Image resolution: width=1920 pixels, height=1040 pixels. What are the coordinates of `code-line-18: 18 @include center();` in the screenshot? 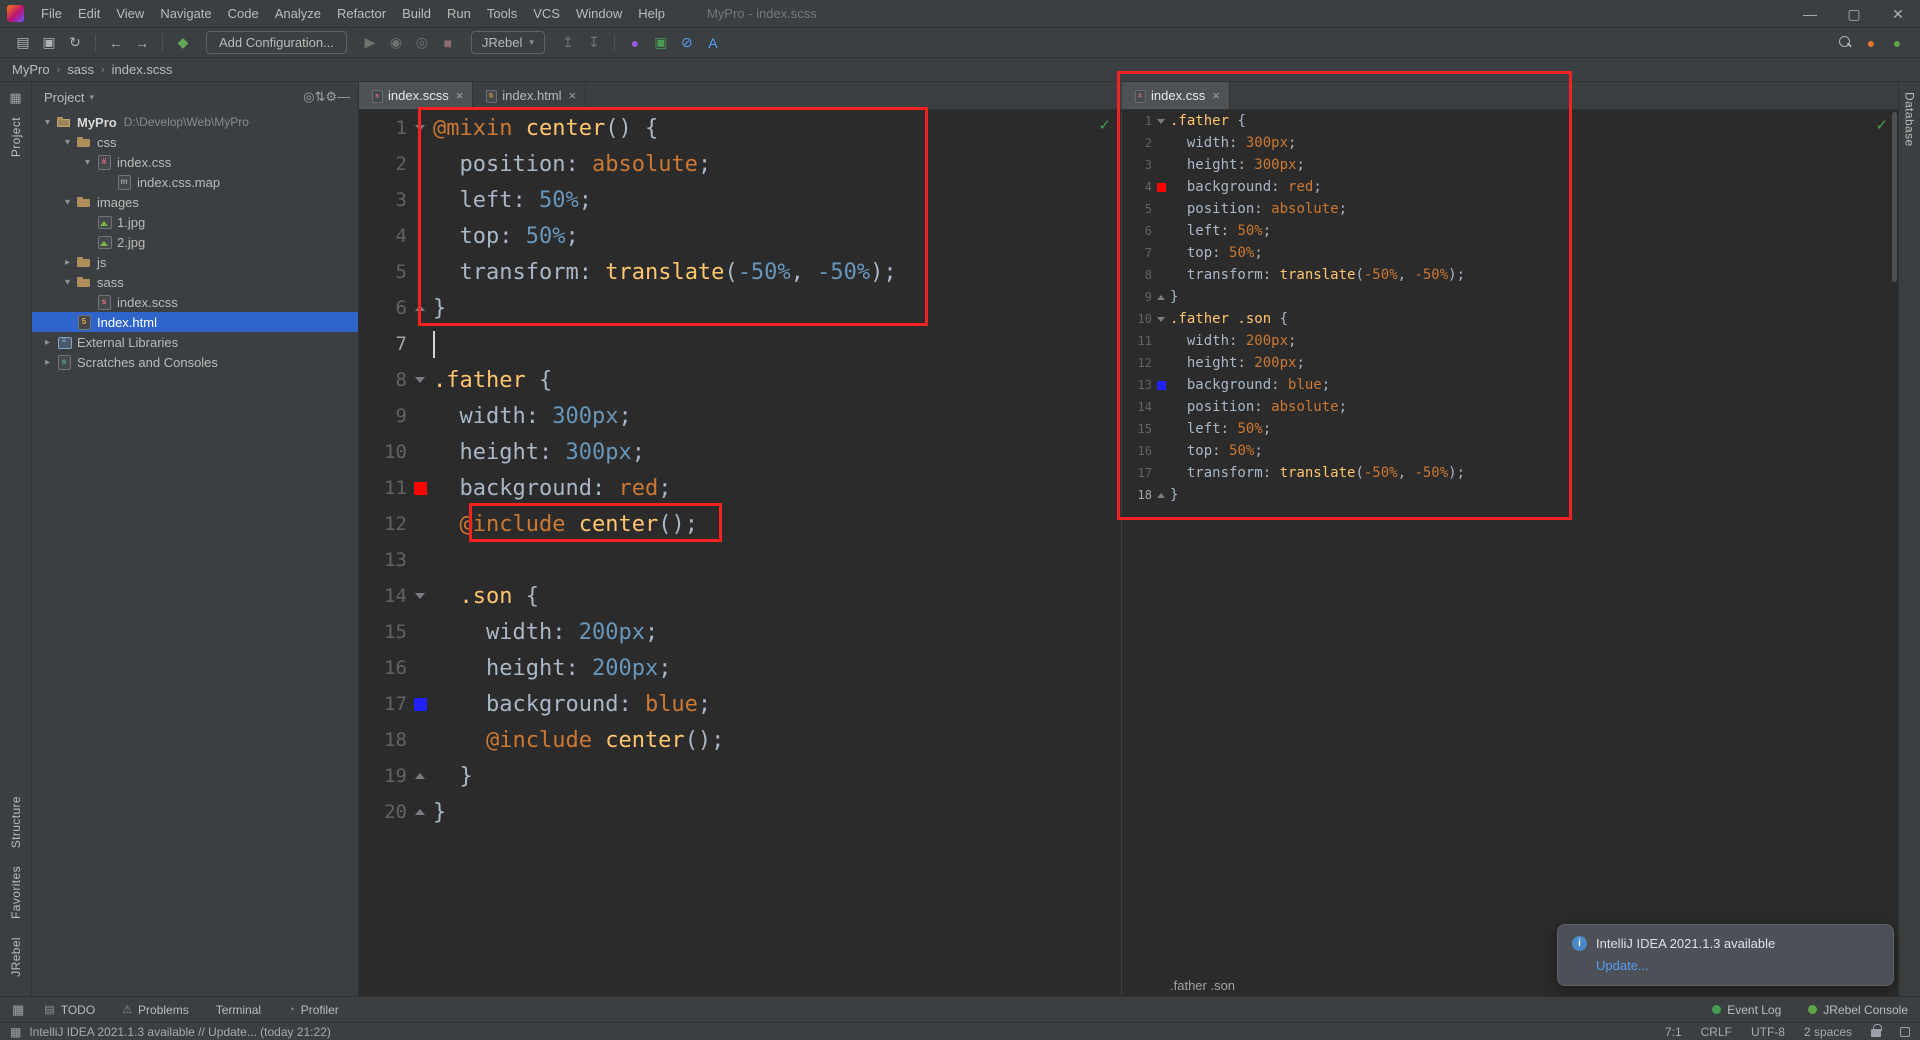 It's located at (740, 740).